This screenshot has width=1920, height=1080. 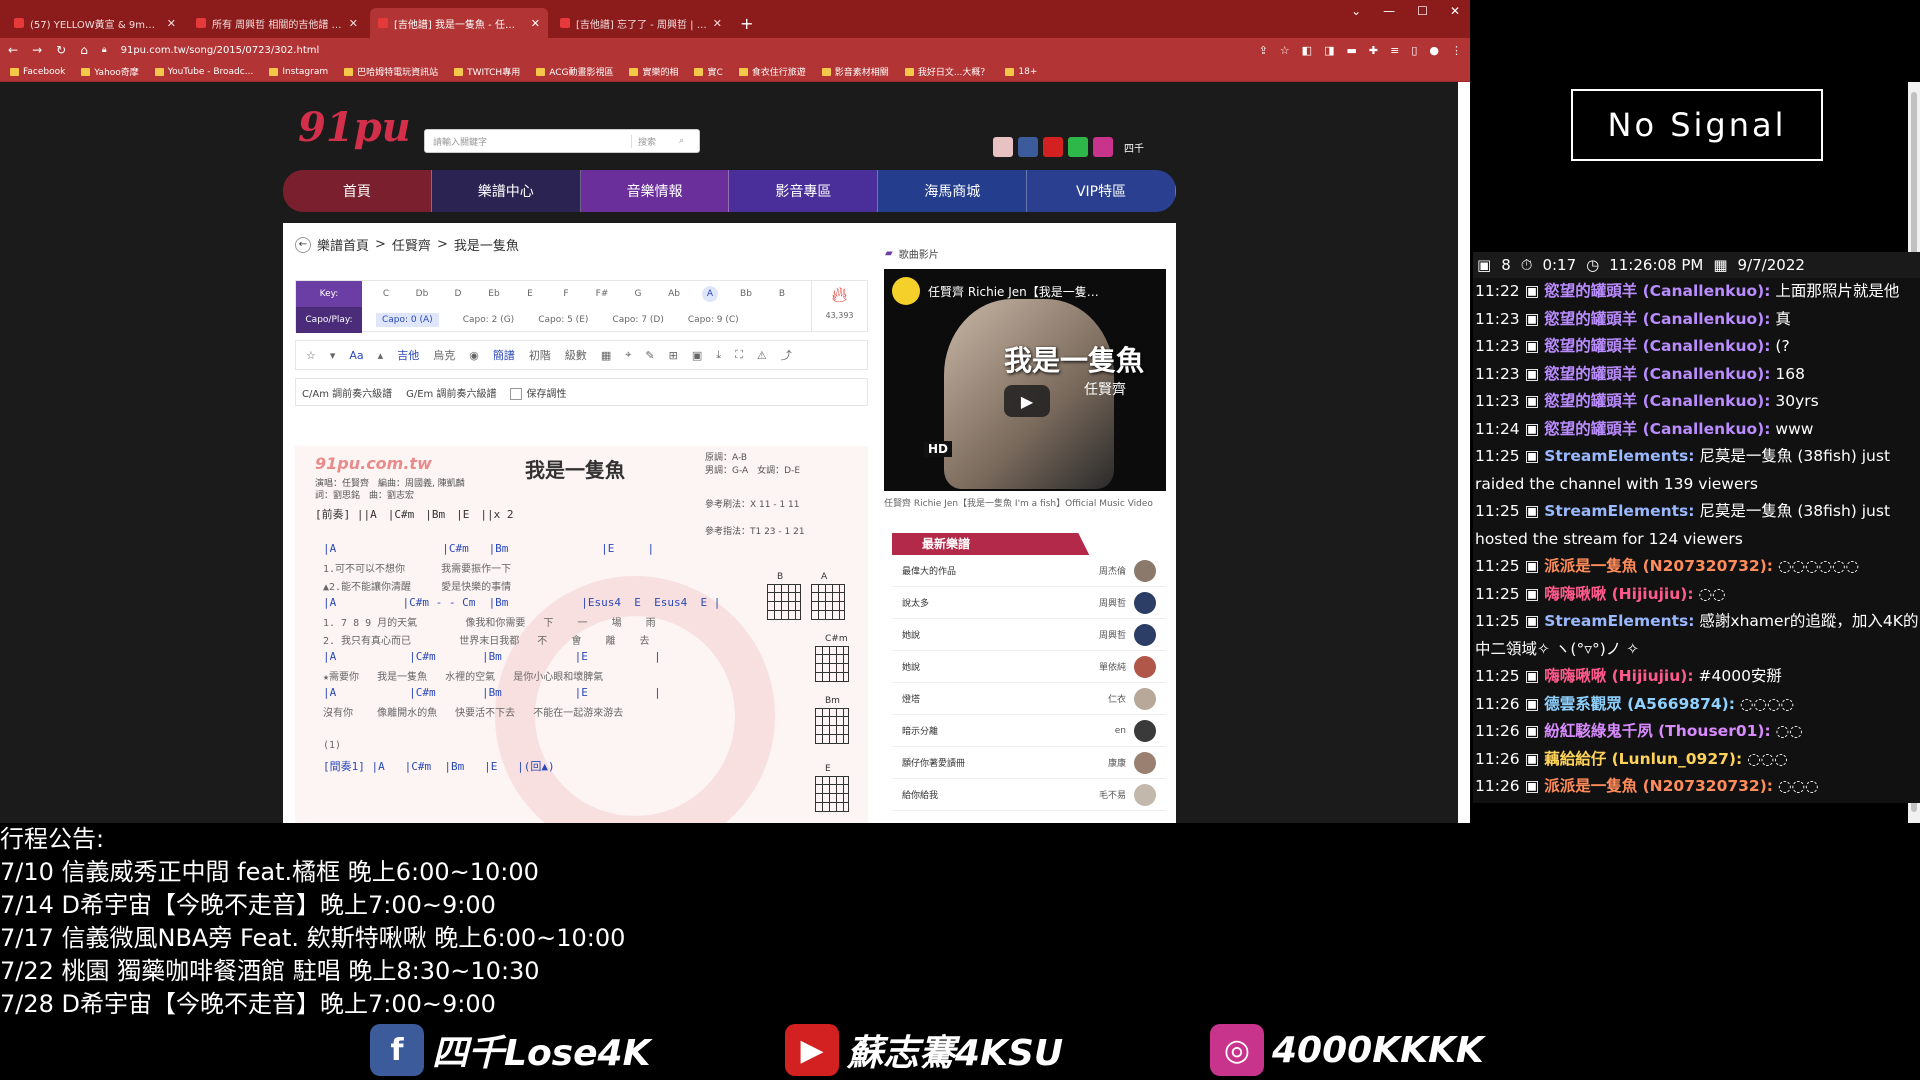 I want to click on home-icon: ⌂, so click(x=84, y=50).